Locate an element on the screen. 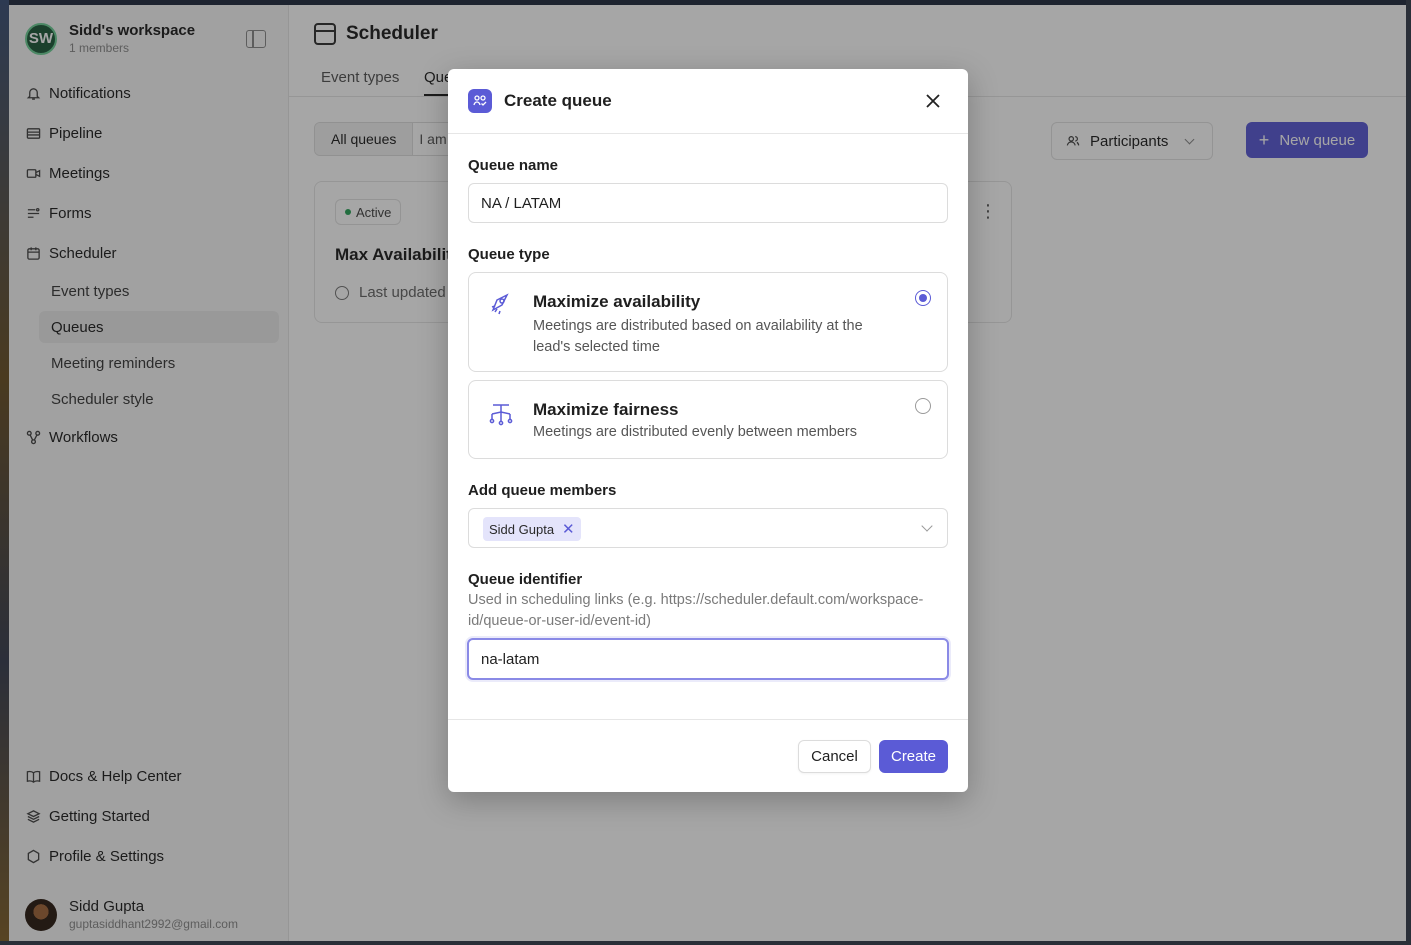 Image resolution: width=1411 pixels, height=945 pixels. queue-identifier-label: Queue identifier is located at coordinates (525, 579).